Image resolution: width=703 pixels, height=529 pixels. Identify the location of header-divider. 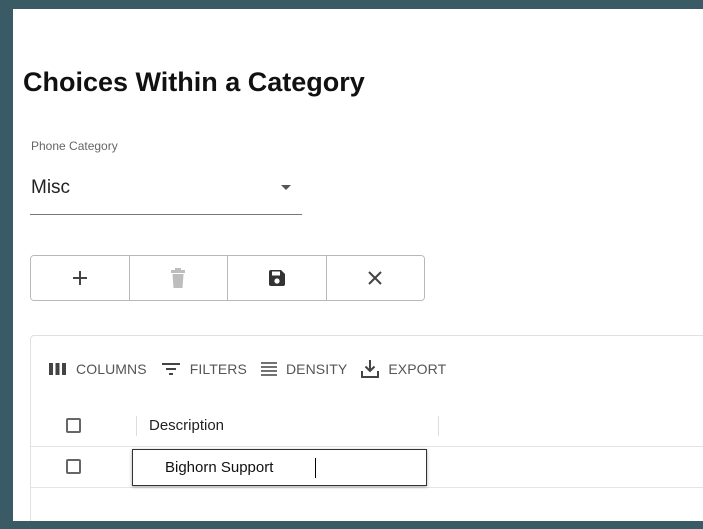
(367, 446).